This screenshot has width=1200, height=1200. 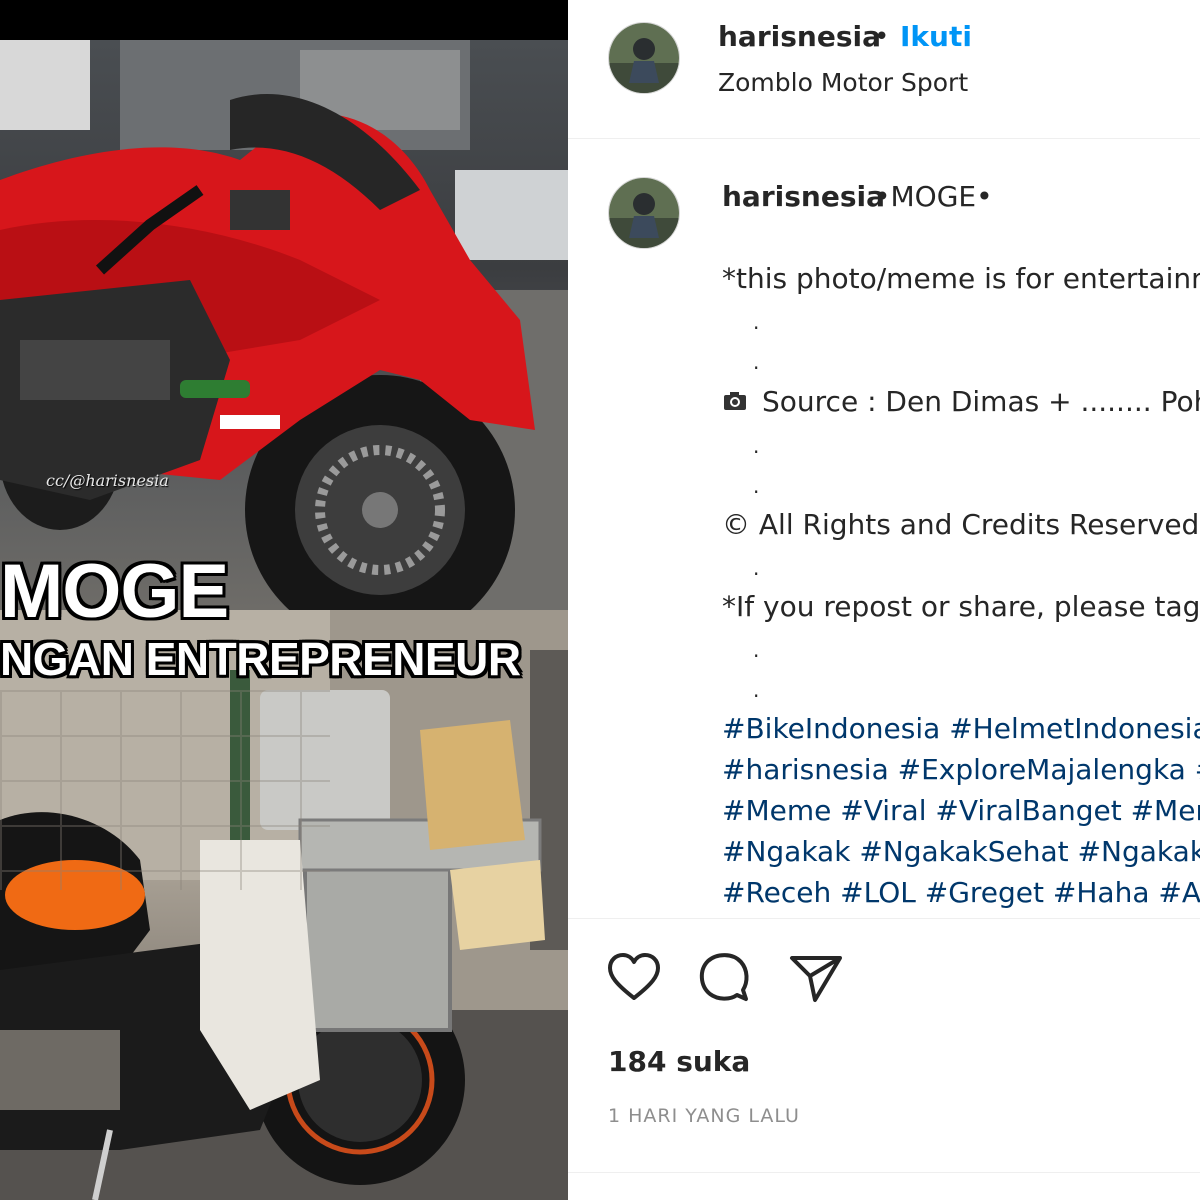 What do you see at coordinates (961, 728) in the screenshot?
I see `hashtag-line: #BikeIndonesia #HelmetIndonesia` at bounding box center [961, 728].